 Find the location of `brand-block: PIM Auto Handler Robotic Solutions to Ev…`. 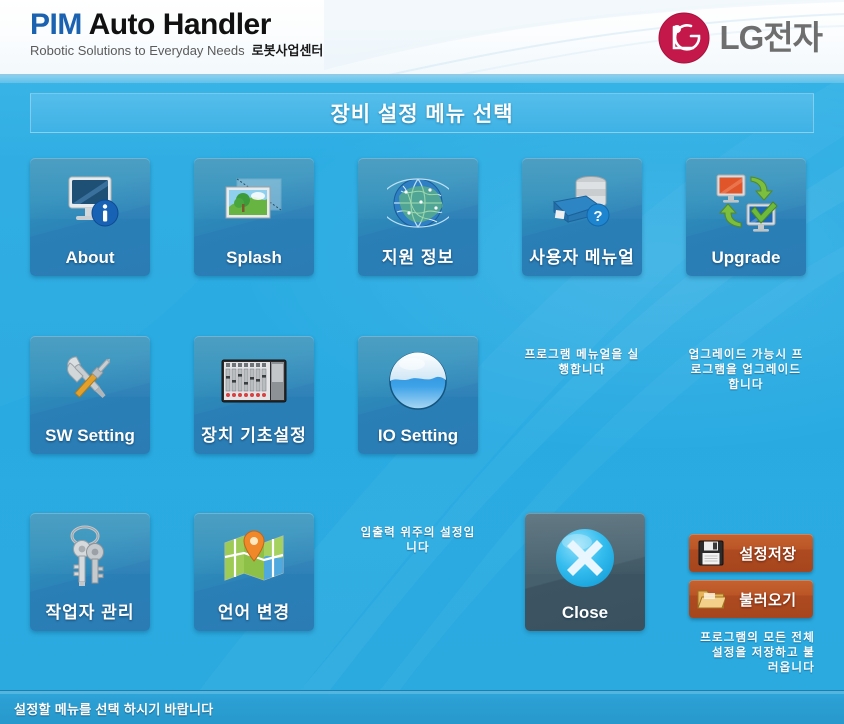

brand-block: PIM Auto Handler Robotic Solutions to Ev… is located at coordinates (176, 33).